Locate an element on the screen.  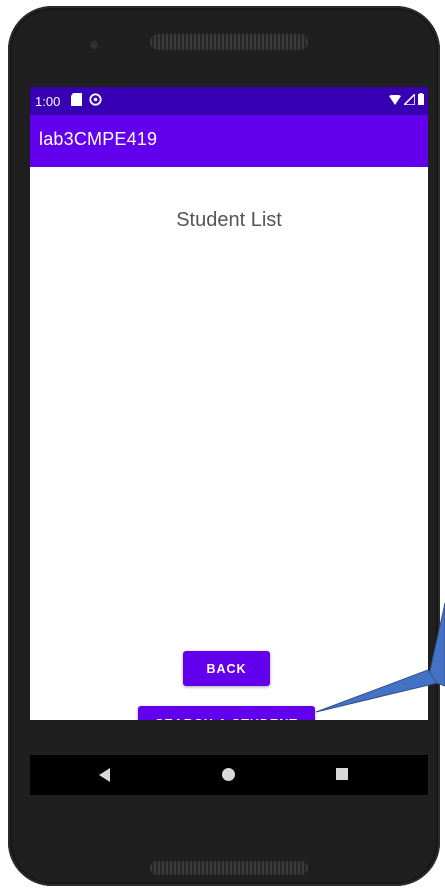
back-nav-icon is located at coordinates (104, 775).